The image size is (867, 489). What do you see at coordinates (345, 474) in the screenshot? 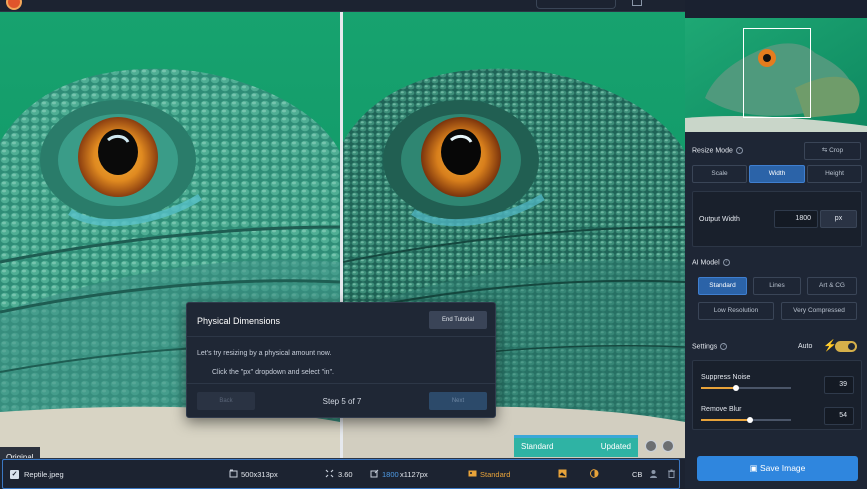
I see `scale-factor: 3.60` at bounding box center [345, 474].